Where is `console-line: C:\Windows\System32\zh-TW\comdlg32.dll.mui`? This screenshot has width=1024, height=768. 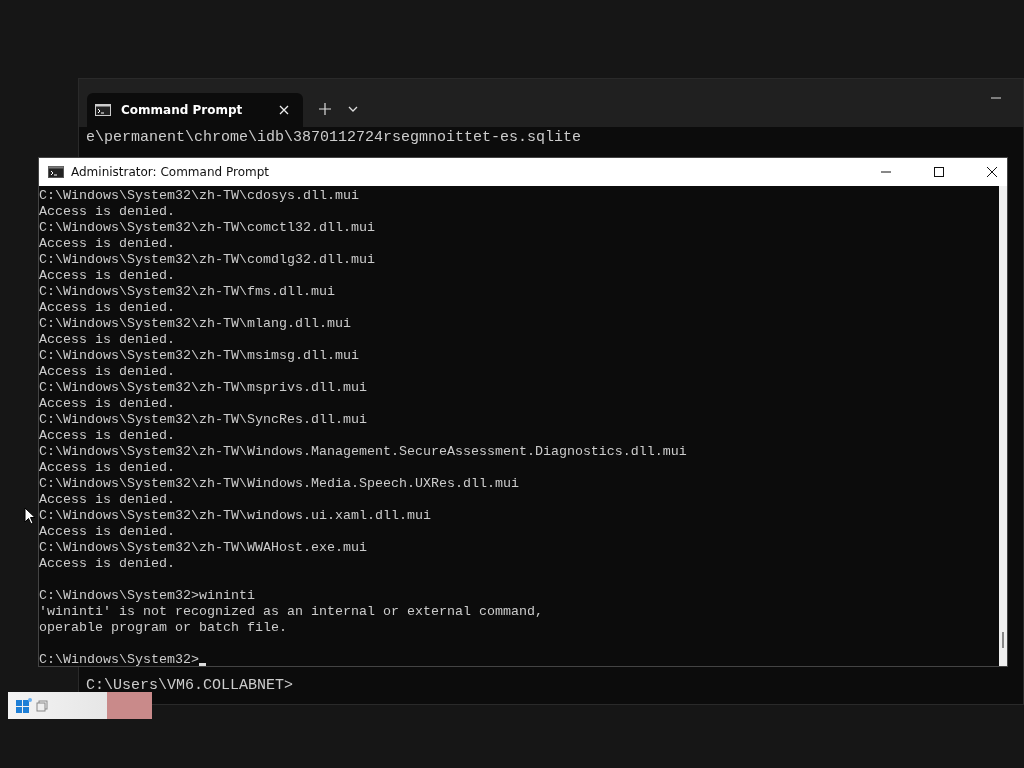 console-line: C:\Windows\System32\zh-TW\comdlg32.dll.mui is located at coordinates (207, 260).